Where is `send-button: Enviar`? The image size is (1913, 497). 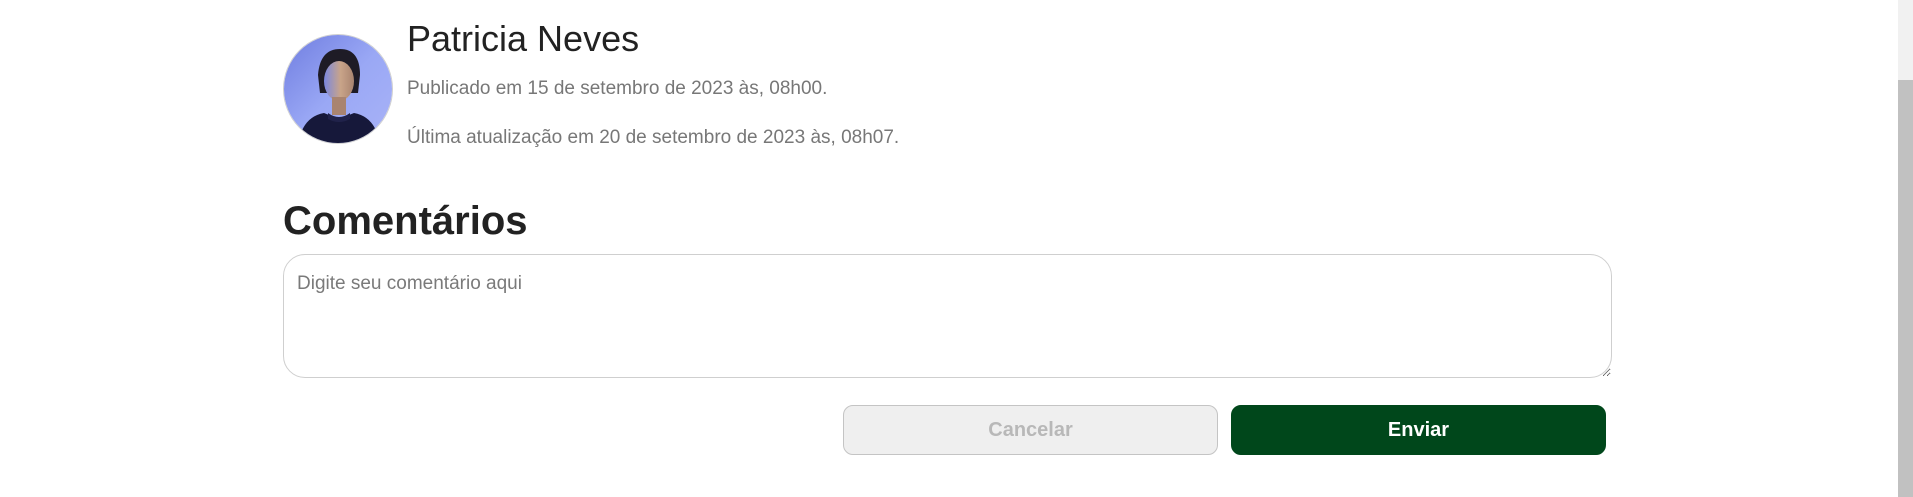
send-button: Enviar is located at coordinates (1418, 430).